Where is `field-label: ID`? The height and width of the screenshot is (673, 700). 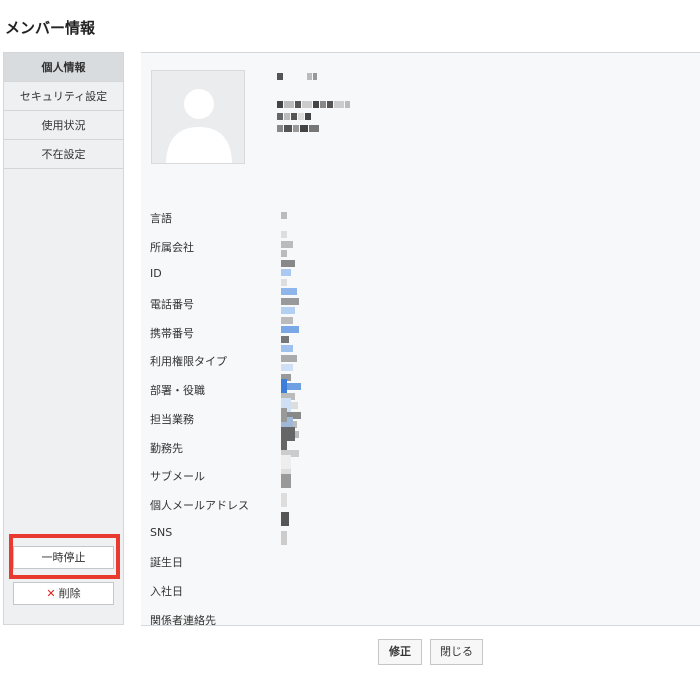 field-label: ID is located at coordinates (156, 274).